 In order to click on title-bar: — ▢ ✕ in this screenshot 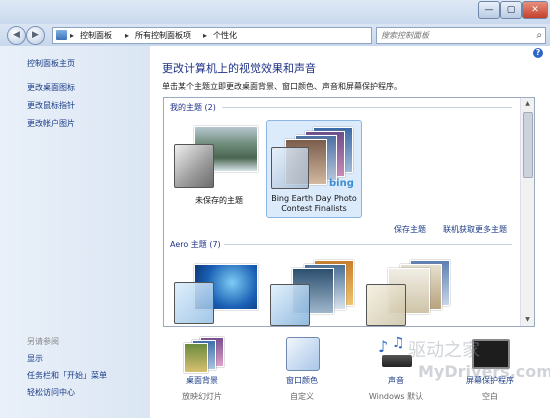, I will do `click(275, 12)`.